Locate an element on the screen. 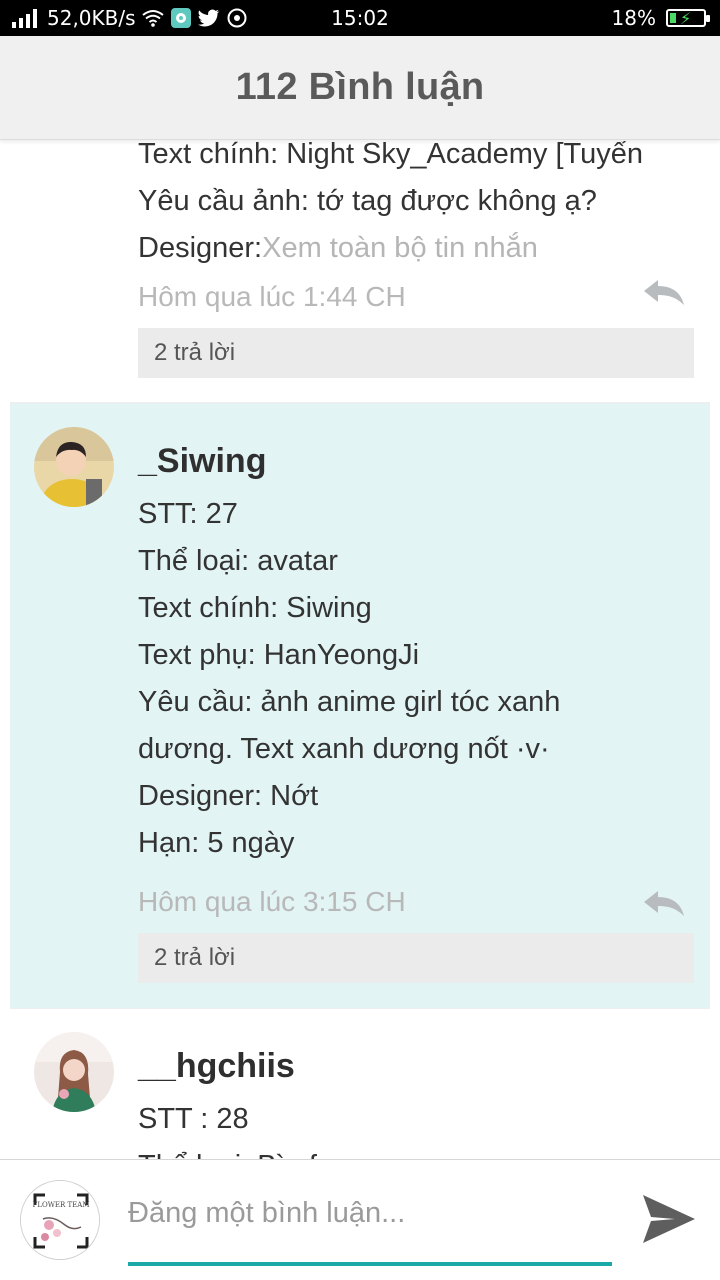 This screenshot has width=720, height=1280. page-title: 112 Bình luận is located at coordinates (360, 87).